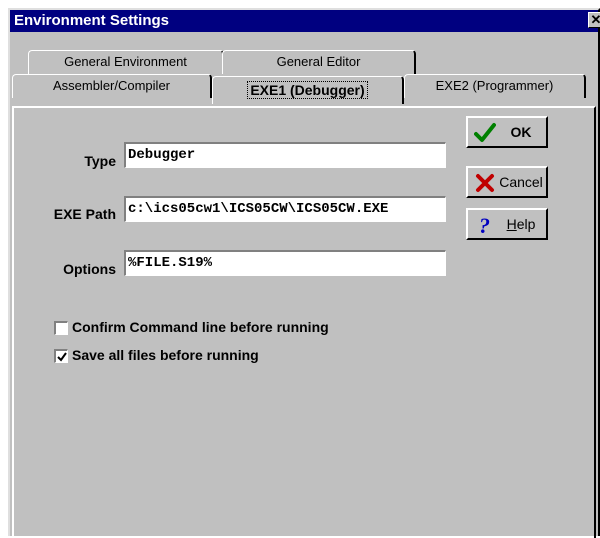 This screenshot has width=600, height=538. I want to click on tab-label: General Environment, so click(125, 61).